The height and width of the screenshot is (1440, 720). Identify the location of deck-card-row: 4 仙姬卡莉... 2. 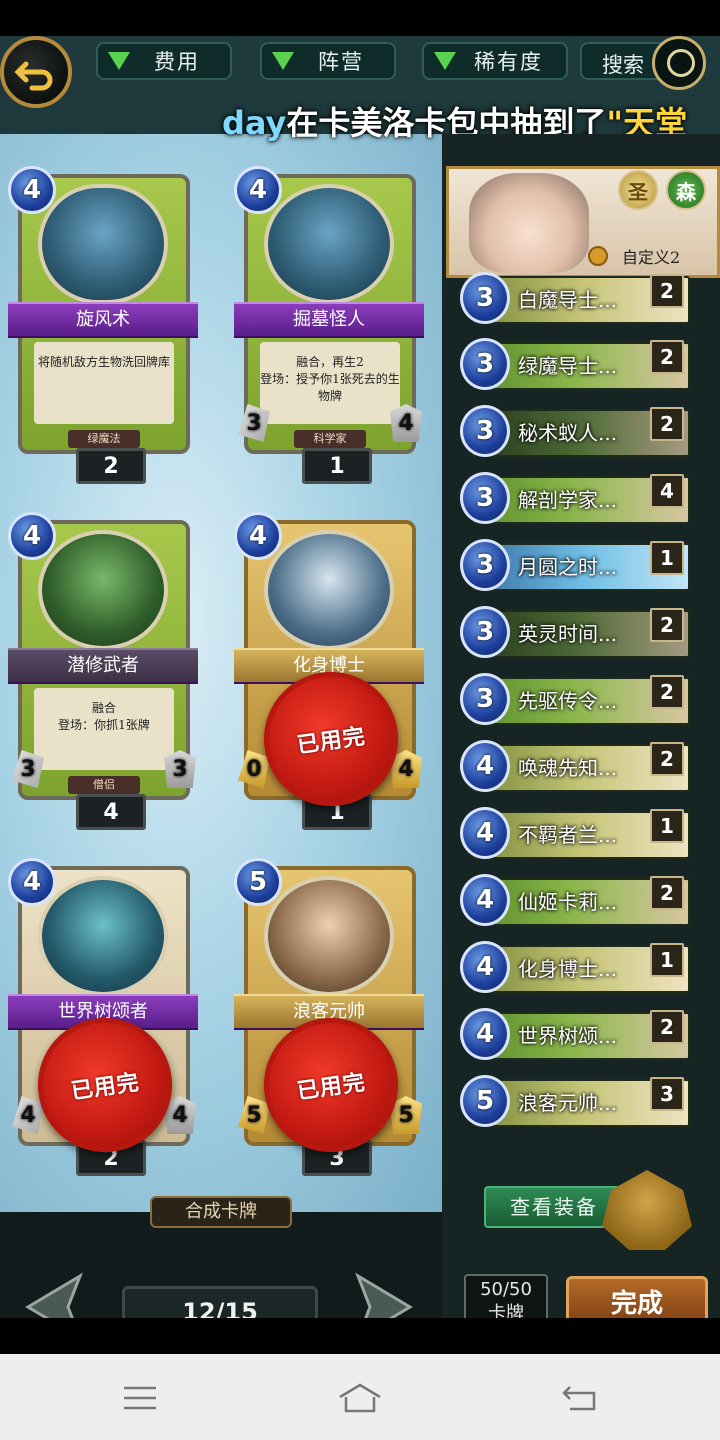
(575, 902).